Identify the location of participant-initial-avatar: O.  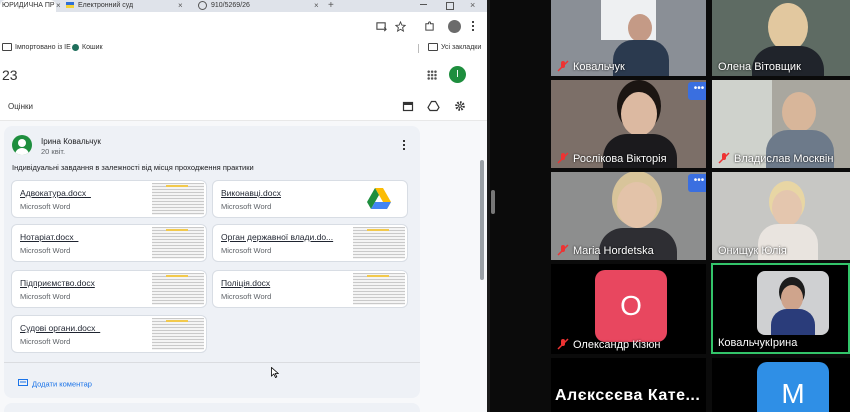
(631, 306).